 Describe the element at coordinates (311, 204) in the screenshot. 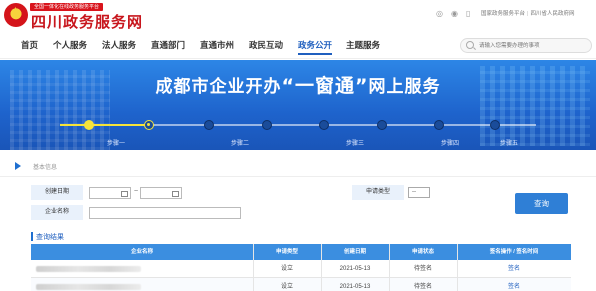

I see `query-form: 创建日期 ~ 申请类型 -- 企业名称 查询` at that location.